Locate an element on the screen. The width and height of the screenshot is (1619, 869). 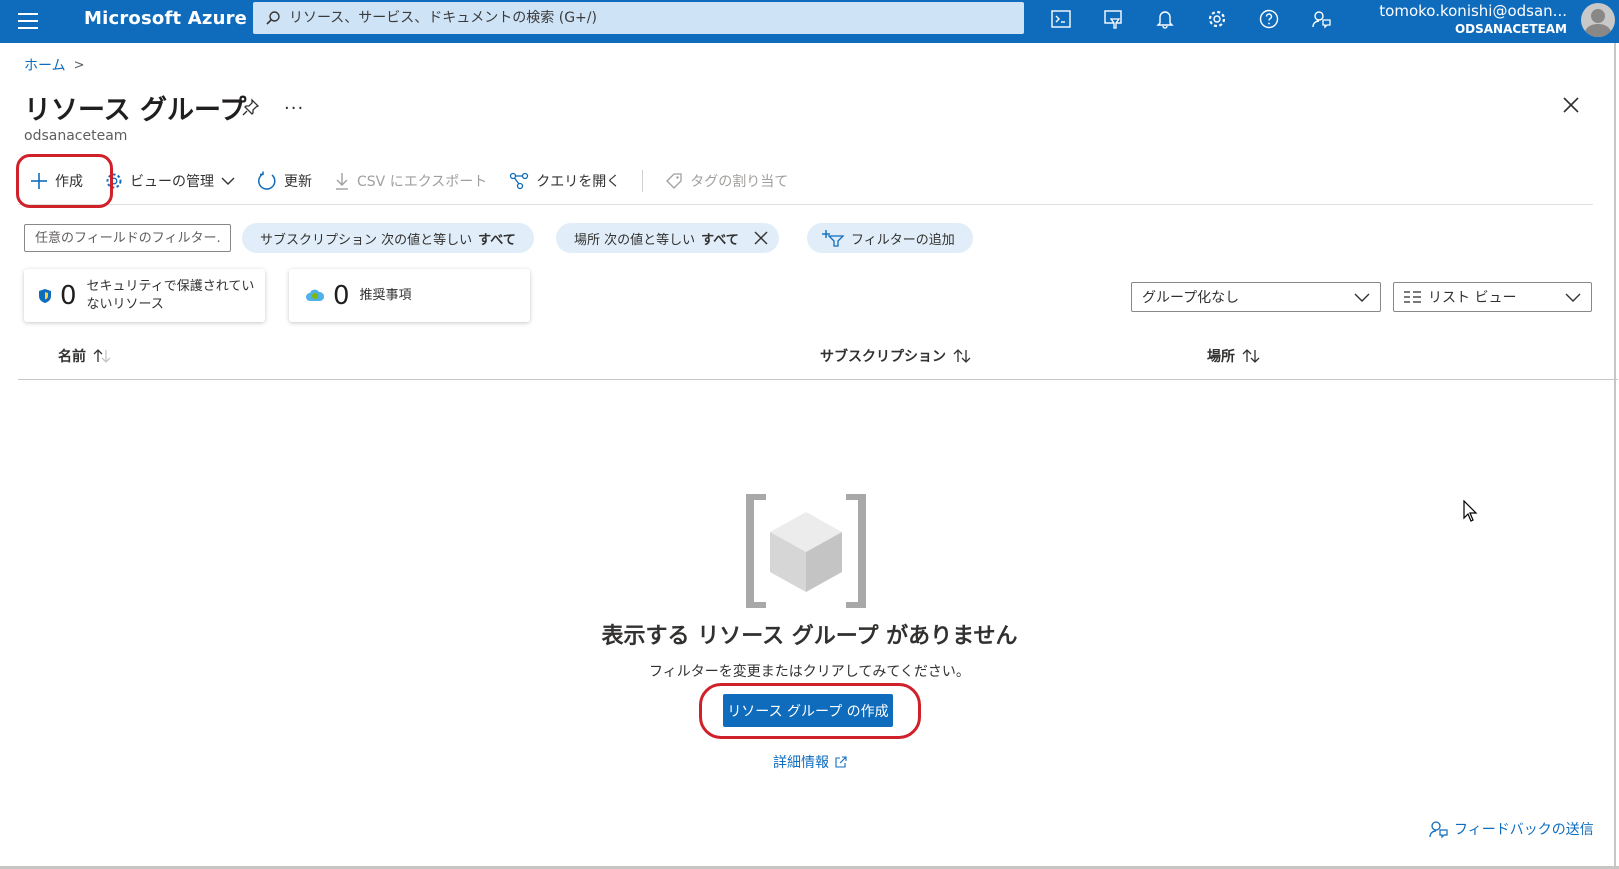
add-filter-button: フィルターの追加 is located at coordinates (890, 238).